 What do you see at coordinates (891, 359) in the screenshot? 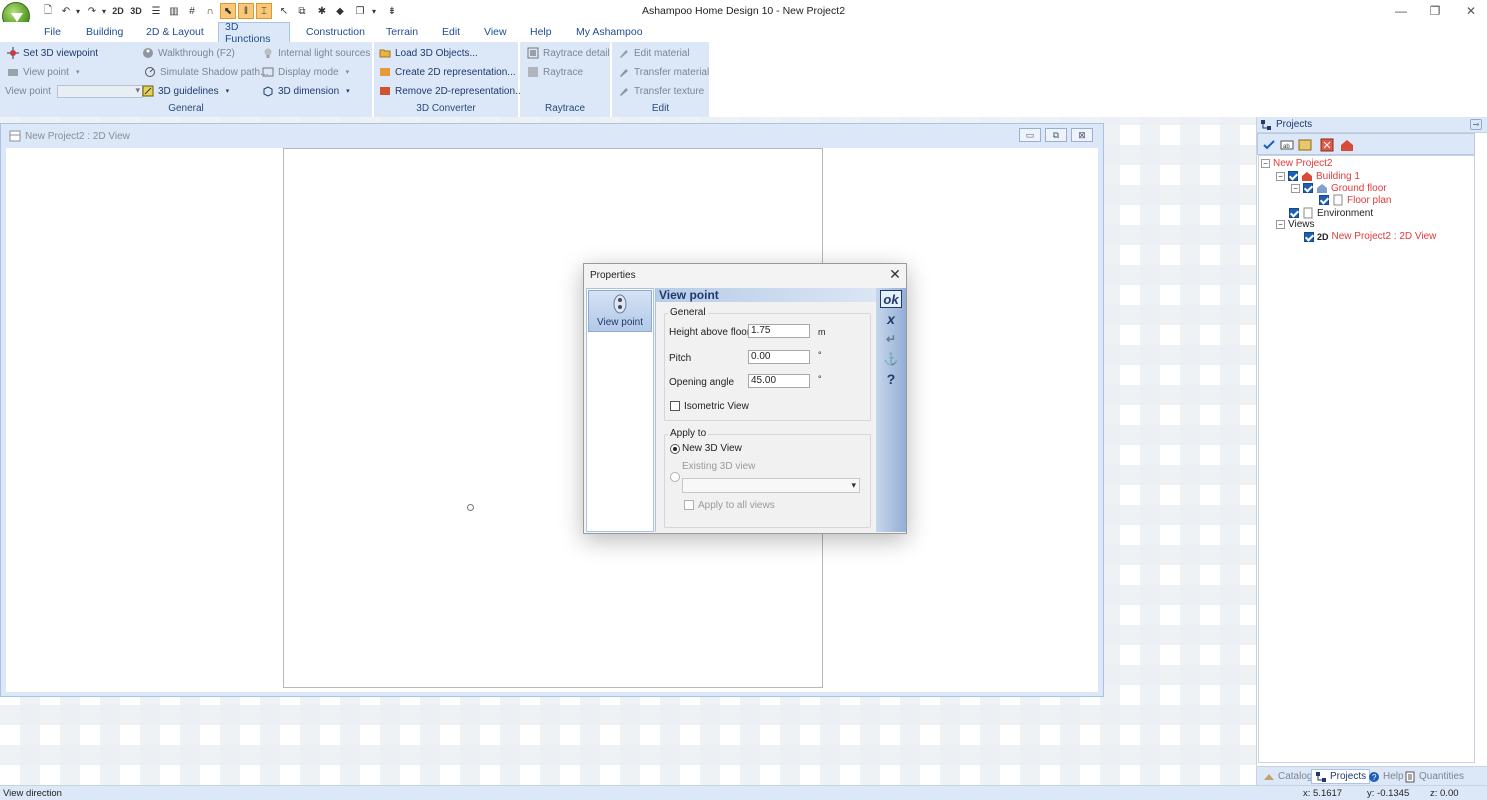
I see `anchor-button: ⚓` at bounding box center [891, 359].